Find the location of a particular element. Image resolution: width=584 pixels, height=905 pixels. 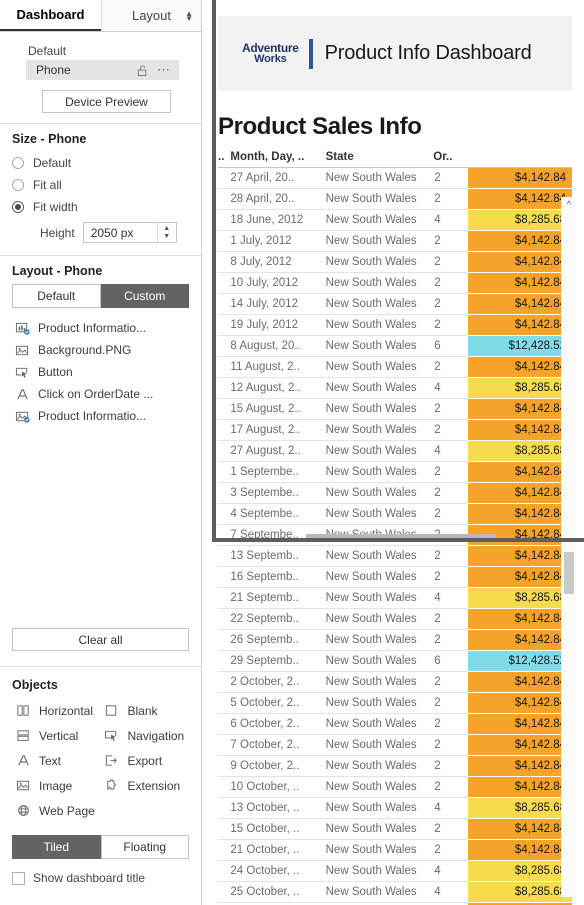

table-row: 26 Septemb.. New South Wales 2 $4,142.84 is located at coordinates (395, 640).